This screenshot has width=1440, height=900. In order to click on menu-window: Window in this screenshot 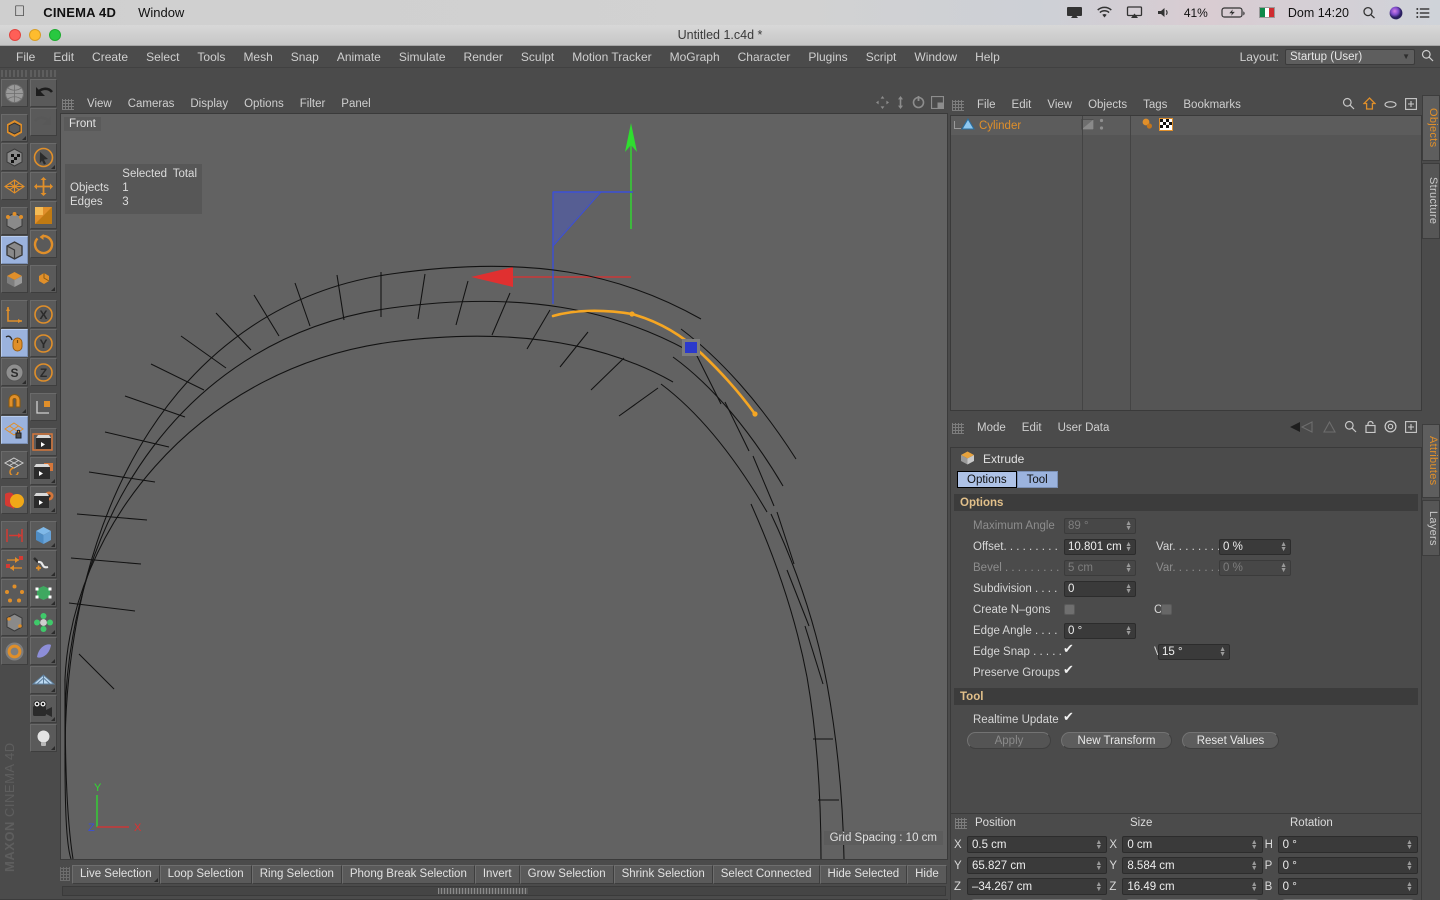, I will do `click(935, 57)`.